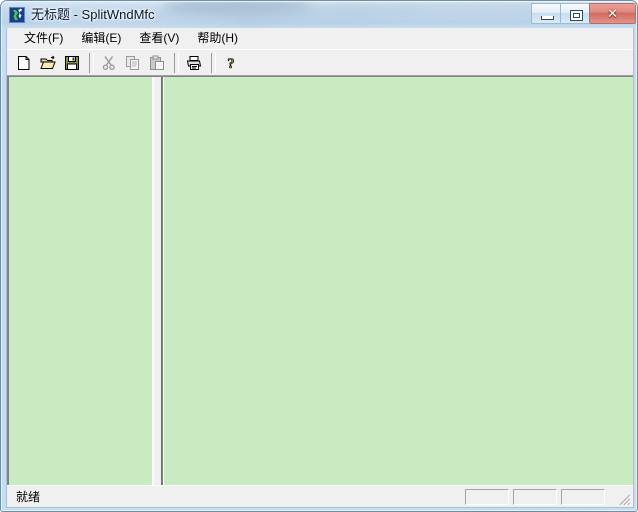 The image size is (638, 512). Describe the element at coordinates (320, 62) in the screenshot. I see `toolbar: ?` at that location.